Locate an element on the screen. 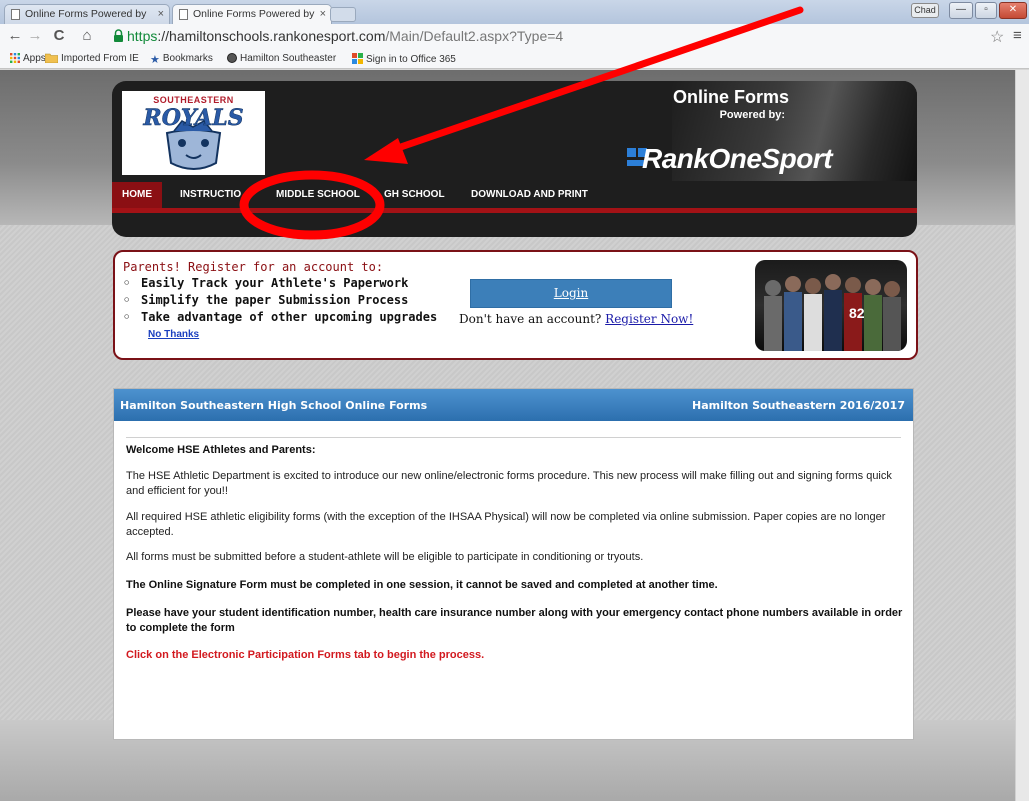 This screenshot has width=1029, height=801. bookmark-hamilton-southeastern: Hamilton Southeaster is located at coordinates (281, 58).